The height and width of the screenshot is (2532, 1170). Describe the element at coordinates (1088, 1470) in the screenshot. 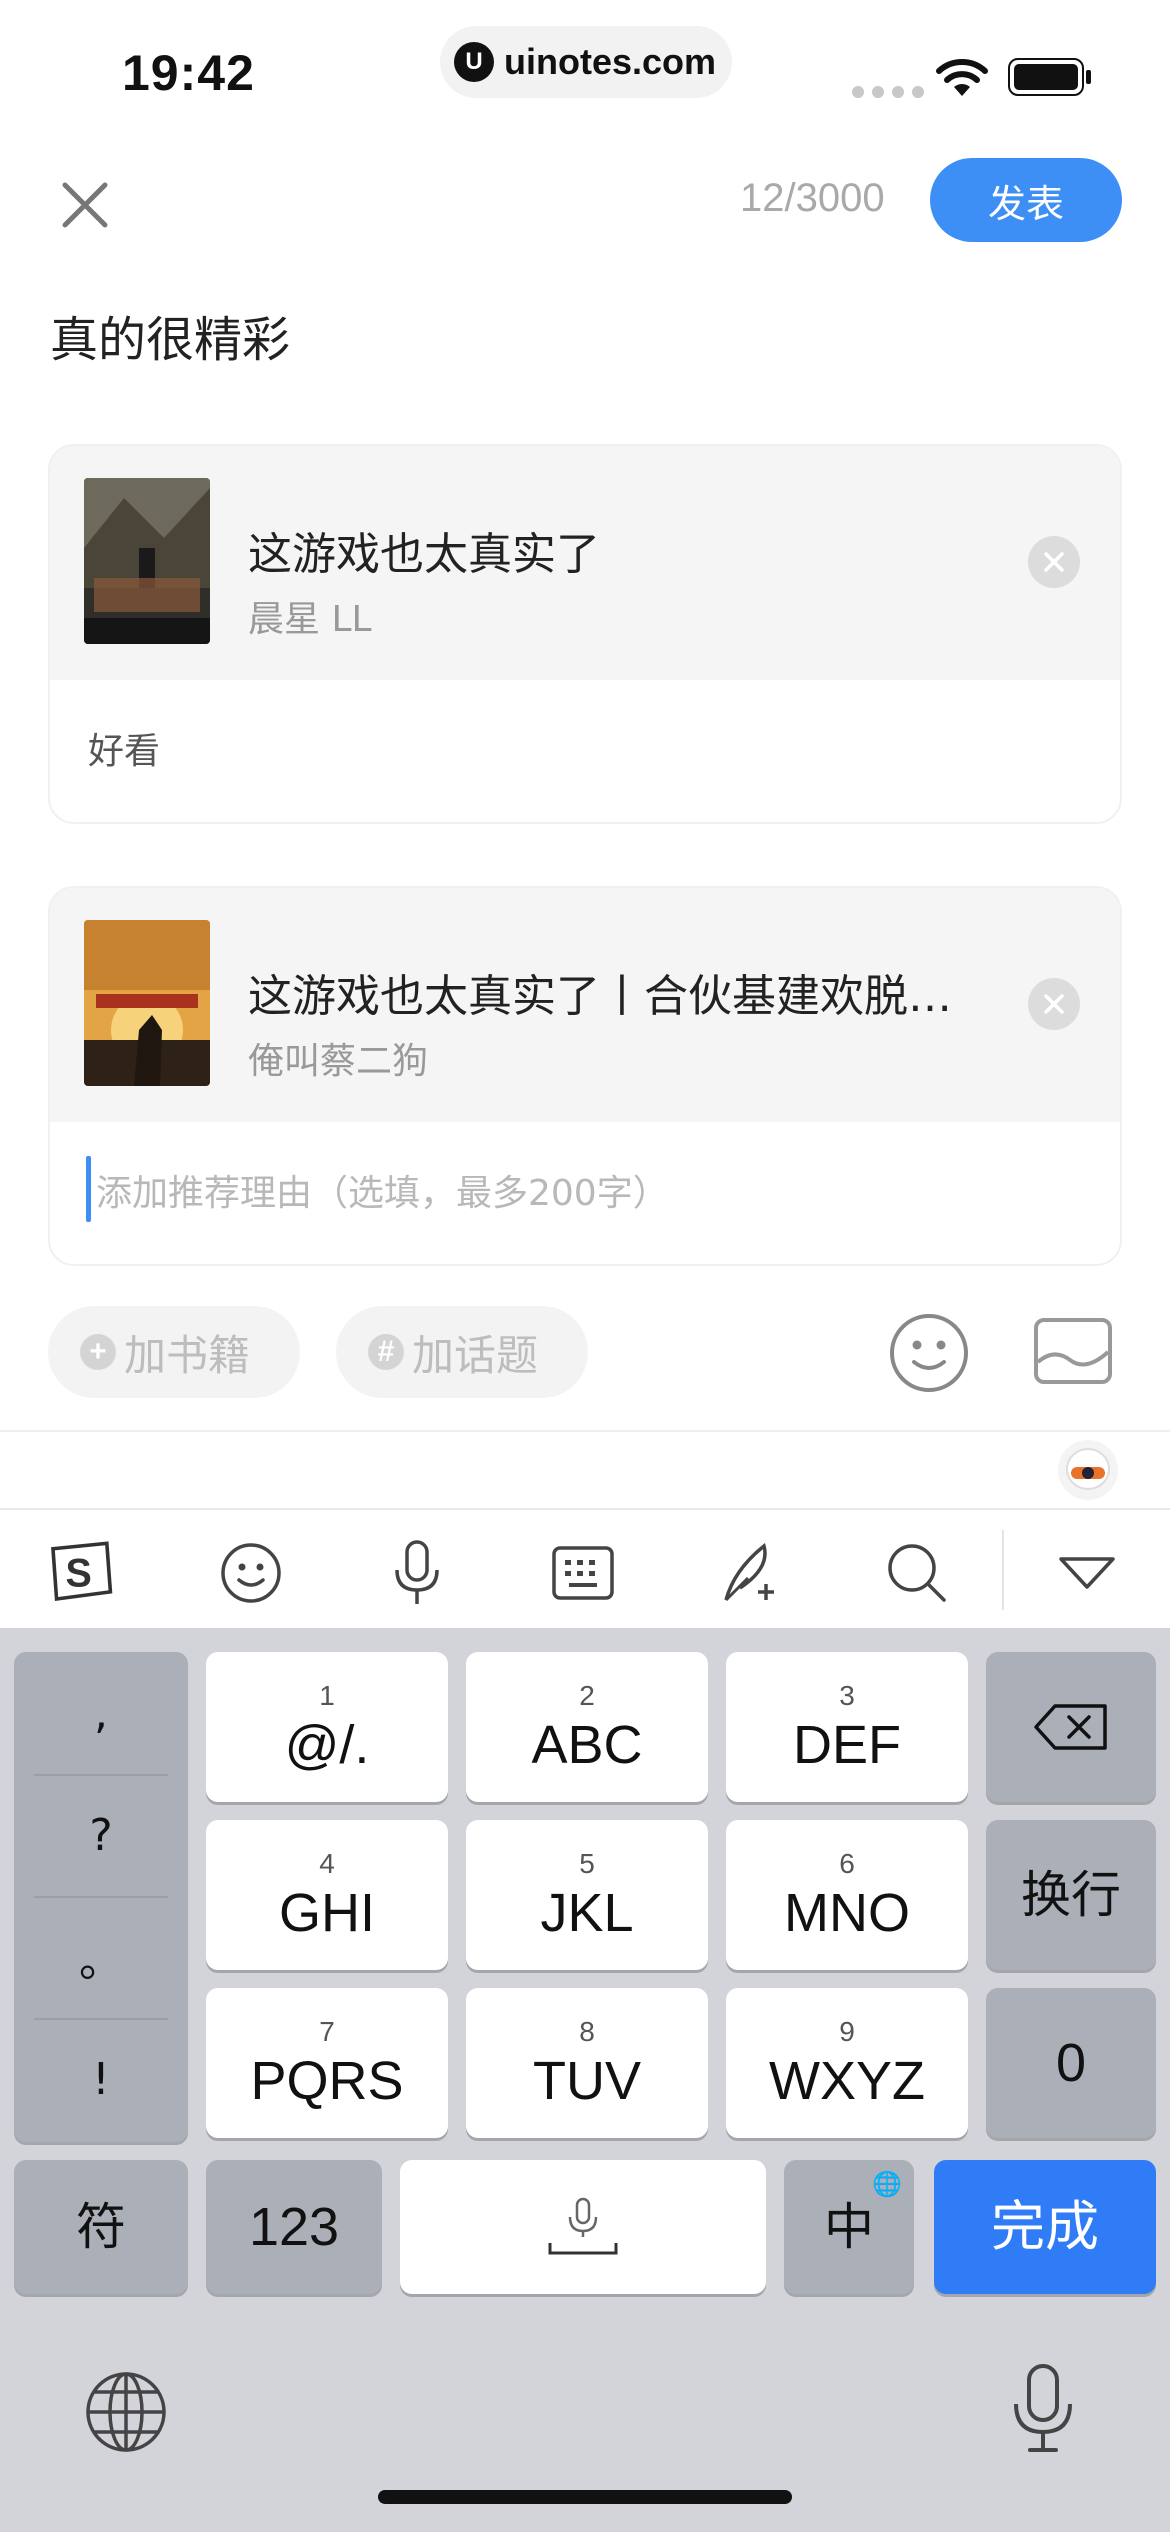

I see `input-assistant-icon` at that location.